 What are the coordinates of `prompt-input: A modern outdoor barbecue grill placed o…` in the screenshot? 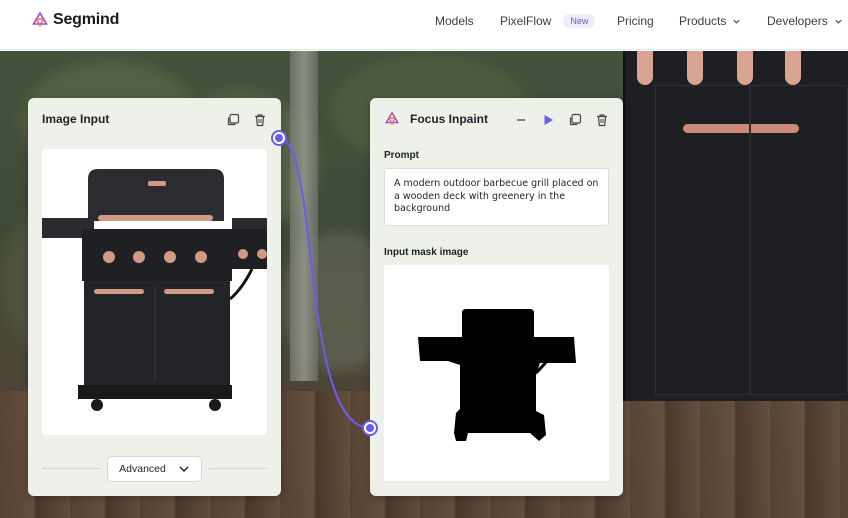 It's located at (496, 197).